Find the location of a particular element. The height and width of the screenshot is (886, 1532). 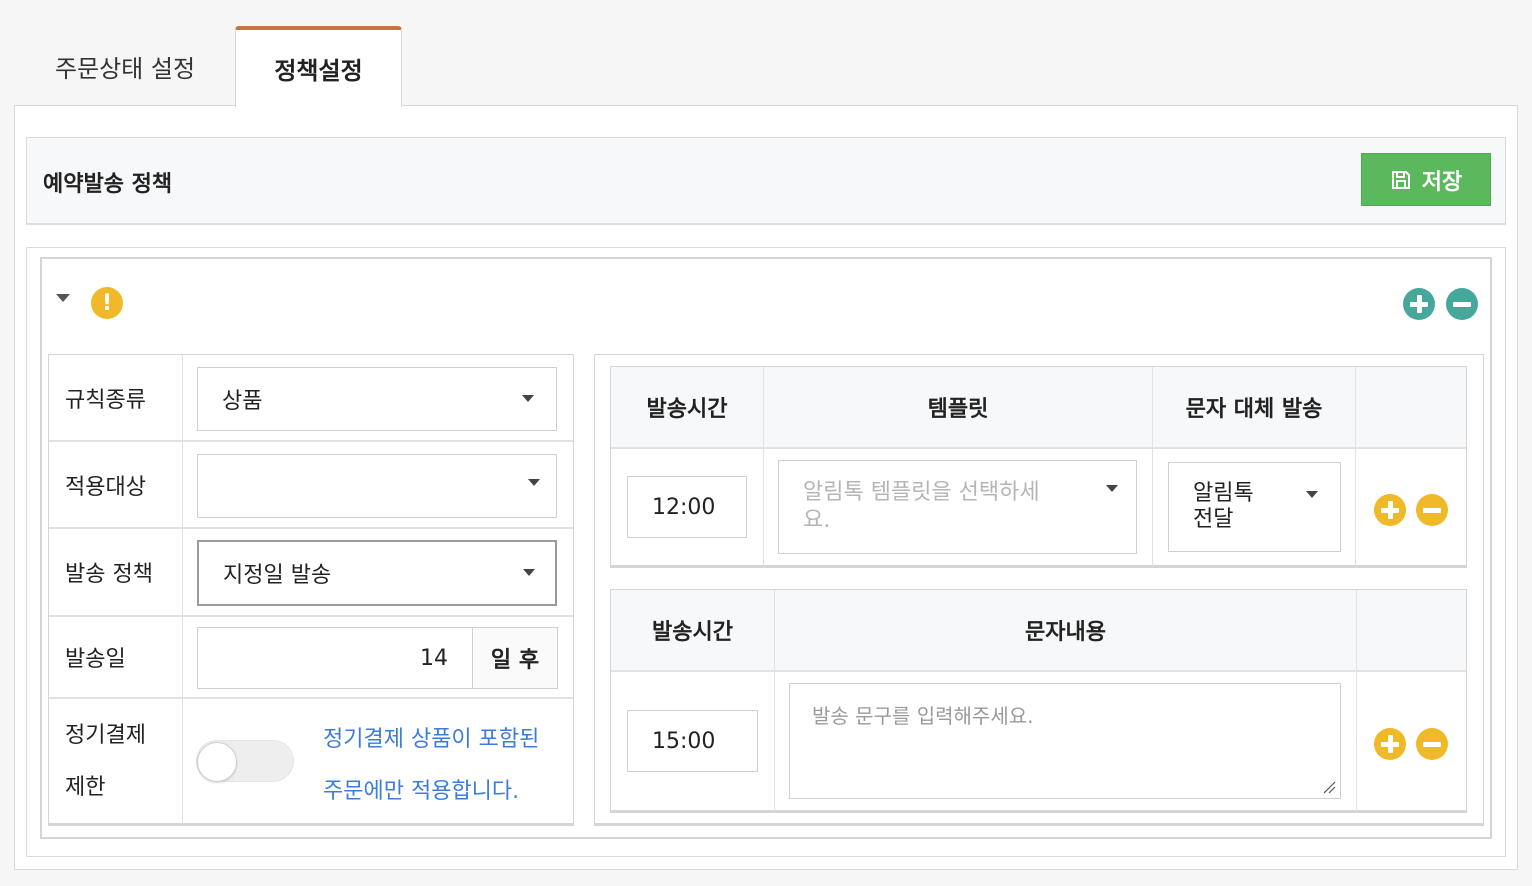

sms-time-input: 15:00 is located at coordinates (692, 741).